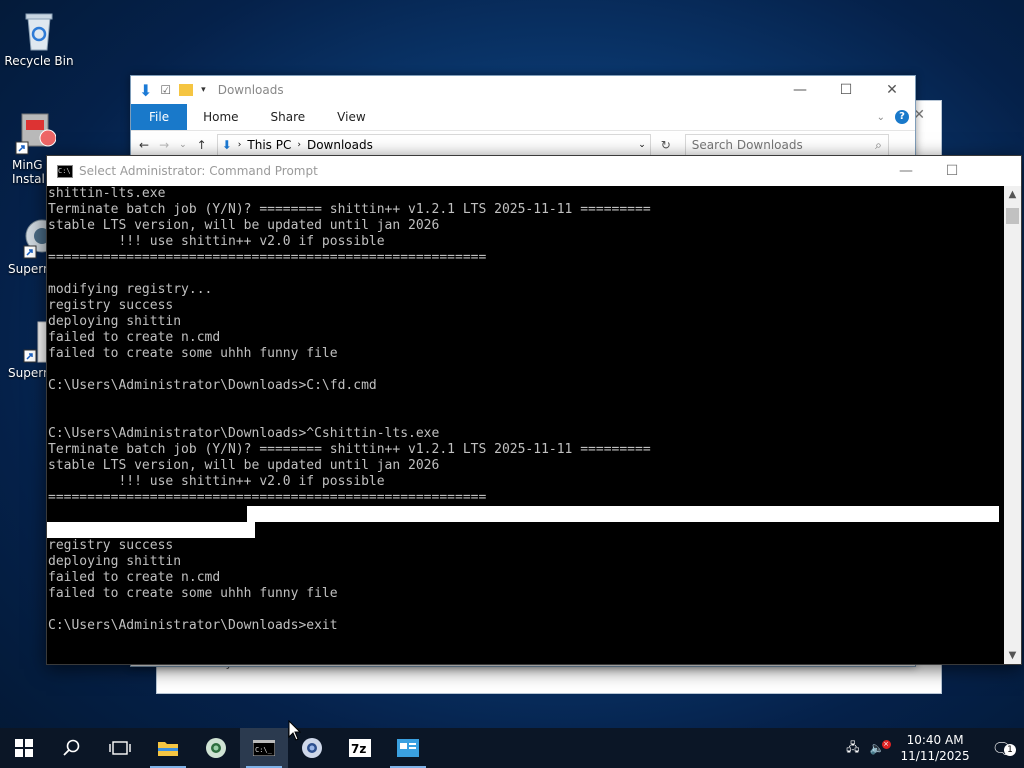 This screenshot has height=768, width=1024. What do you see at coordinates (1010, 749) in the screenshot?
I see `notification-count: 1` at bounding box center [1010, 749].